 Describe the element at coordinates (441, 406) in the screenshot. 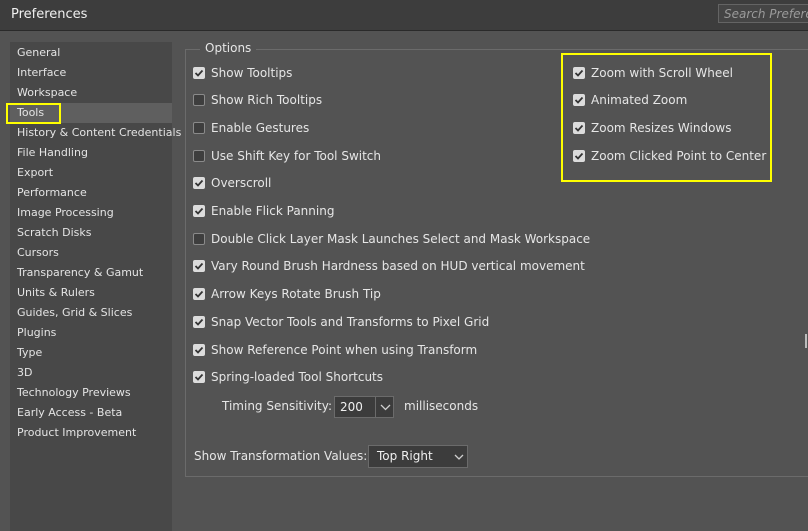

I see `milliseconds-label: milliseconds` at that location.